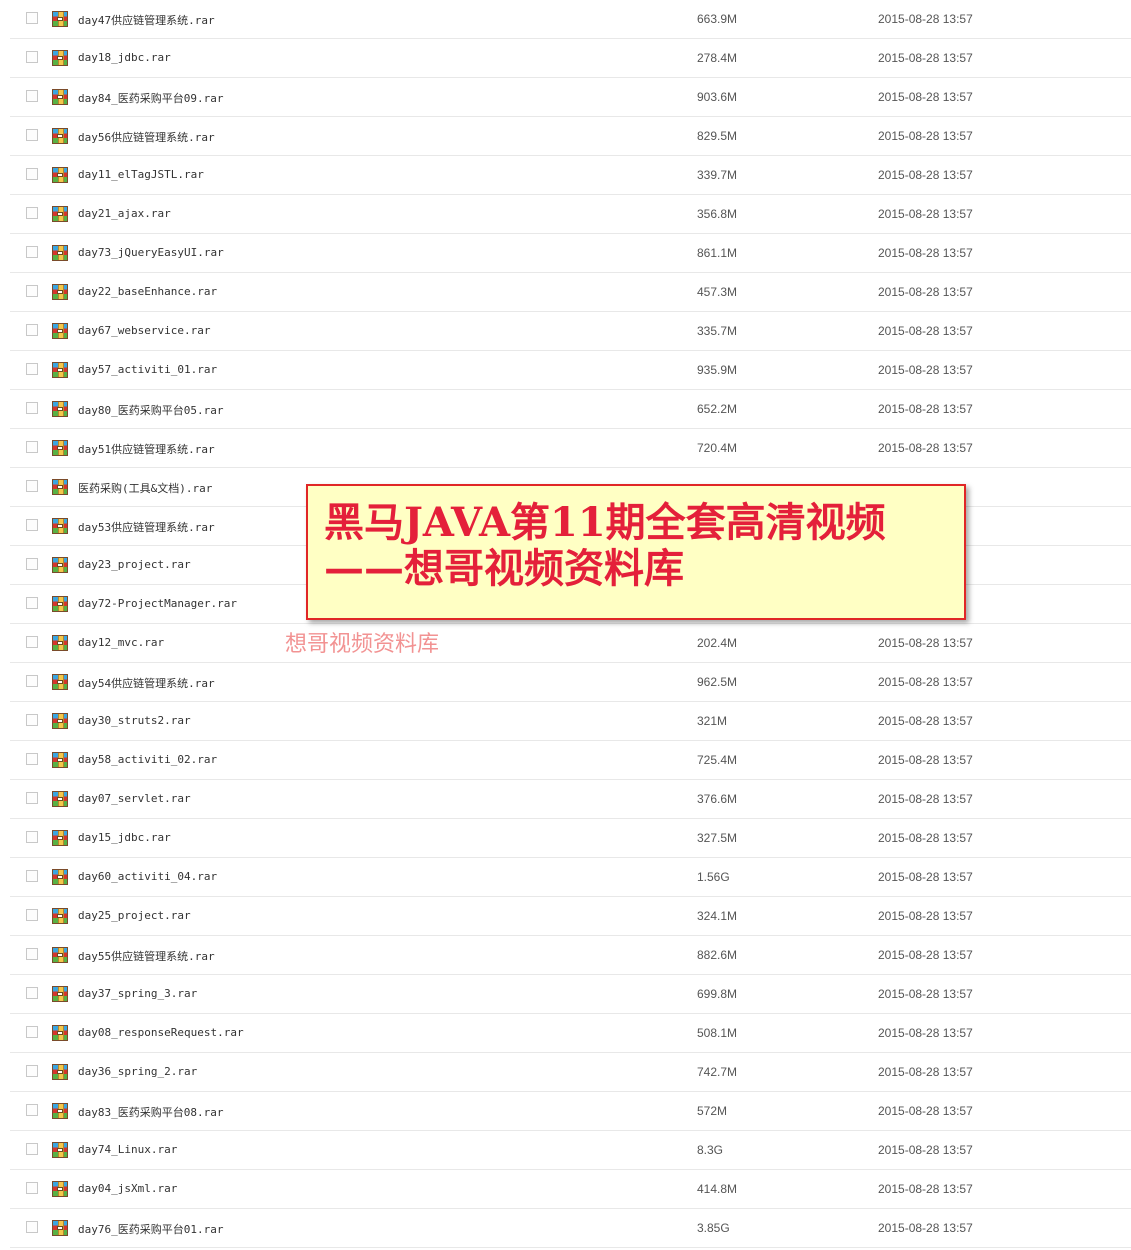 Image resolution: width=1131 pixels, height=1250 pixels. I want to click on file-name: day60_activiti_04.rar, so click(147, 876).